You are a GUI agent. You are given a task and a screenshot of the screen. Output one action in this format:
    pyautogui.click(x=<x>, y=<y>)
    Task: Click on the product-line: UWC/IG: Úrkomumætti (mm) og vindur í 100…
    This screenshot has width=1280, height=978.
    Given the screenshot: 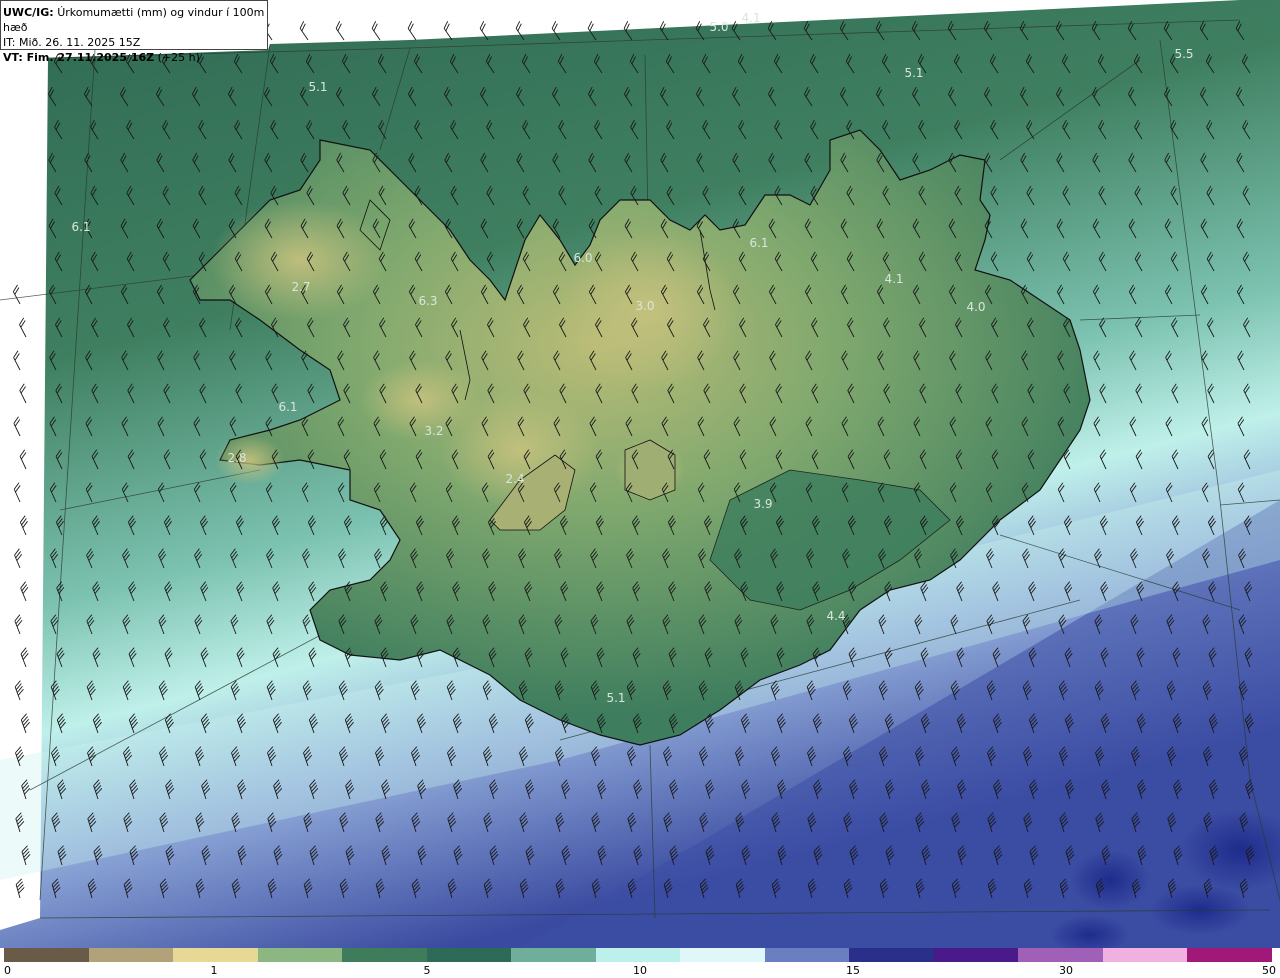 What is the action you would take?
    pyautogui.click(x=135, y=20)
    